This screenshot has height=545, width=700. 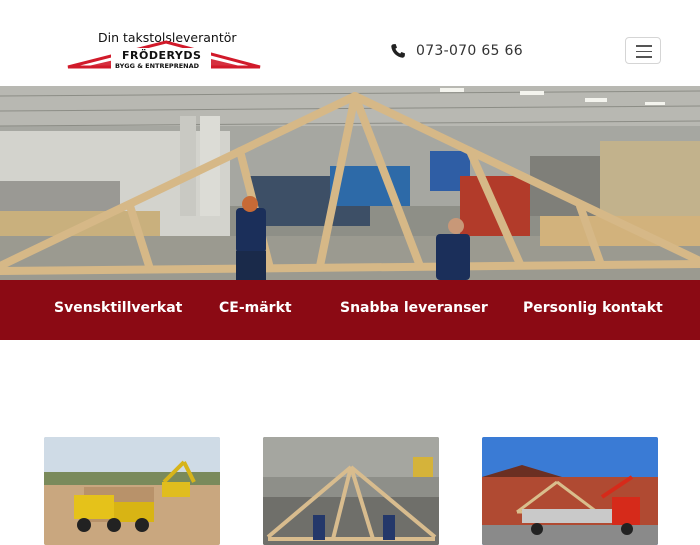 What do you see at coordinates (593, 308) in the screenshot?
I see `feature-personal-contact: Personlig kontakt` at bounding box center [593, 308].